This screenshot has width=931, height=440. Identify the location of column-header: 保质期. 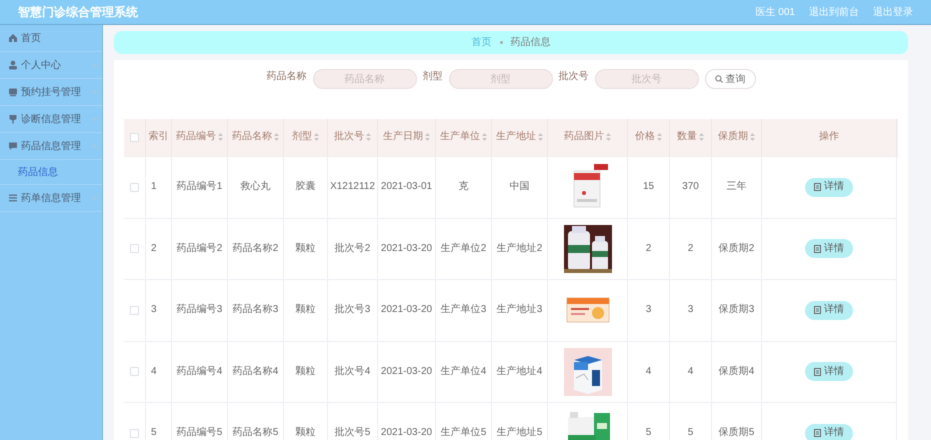
(736, 137).